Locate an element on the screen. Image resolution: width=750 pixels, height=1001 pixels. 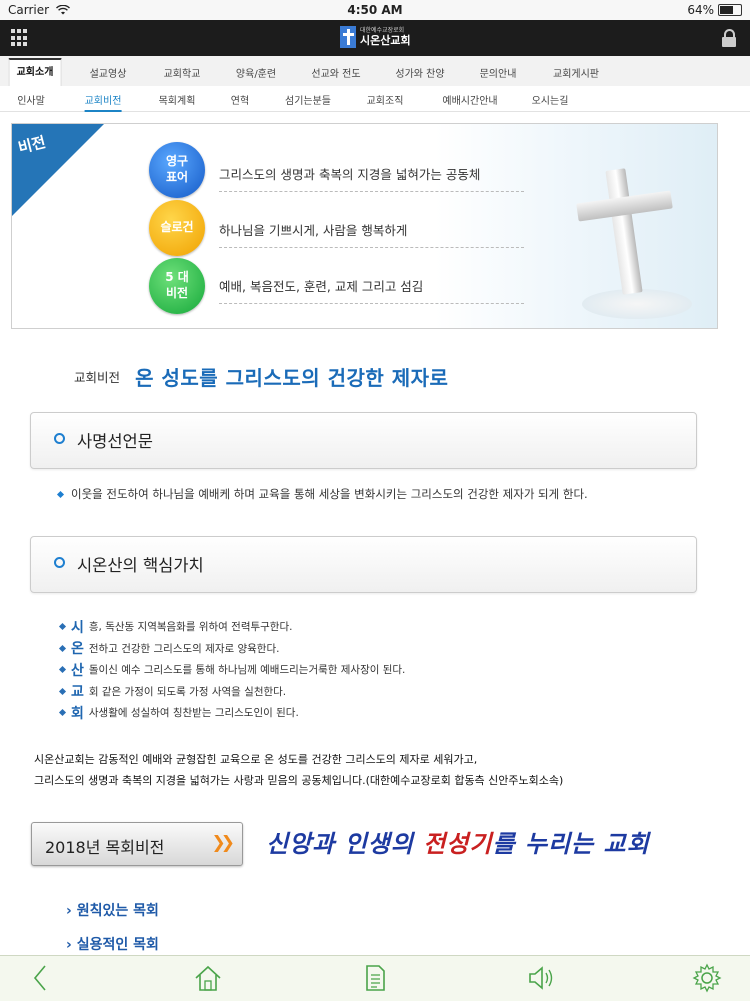
list-item: 산 돌이신 예수 그리스도를 통해 하나님께 예배드리는거룩한 제사장이 된다. is located at coordinates (231, 670).